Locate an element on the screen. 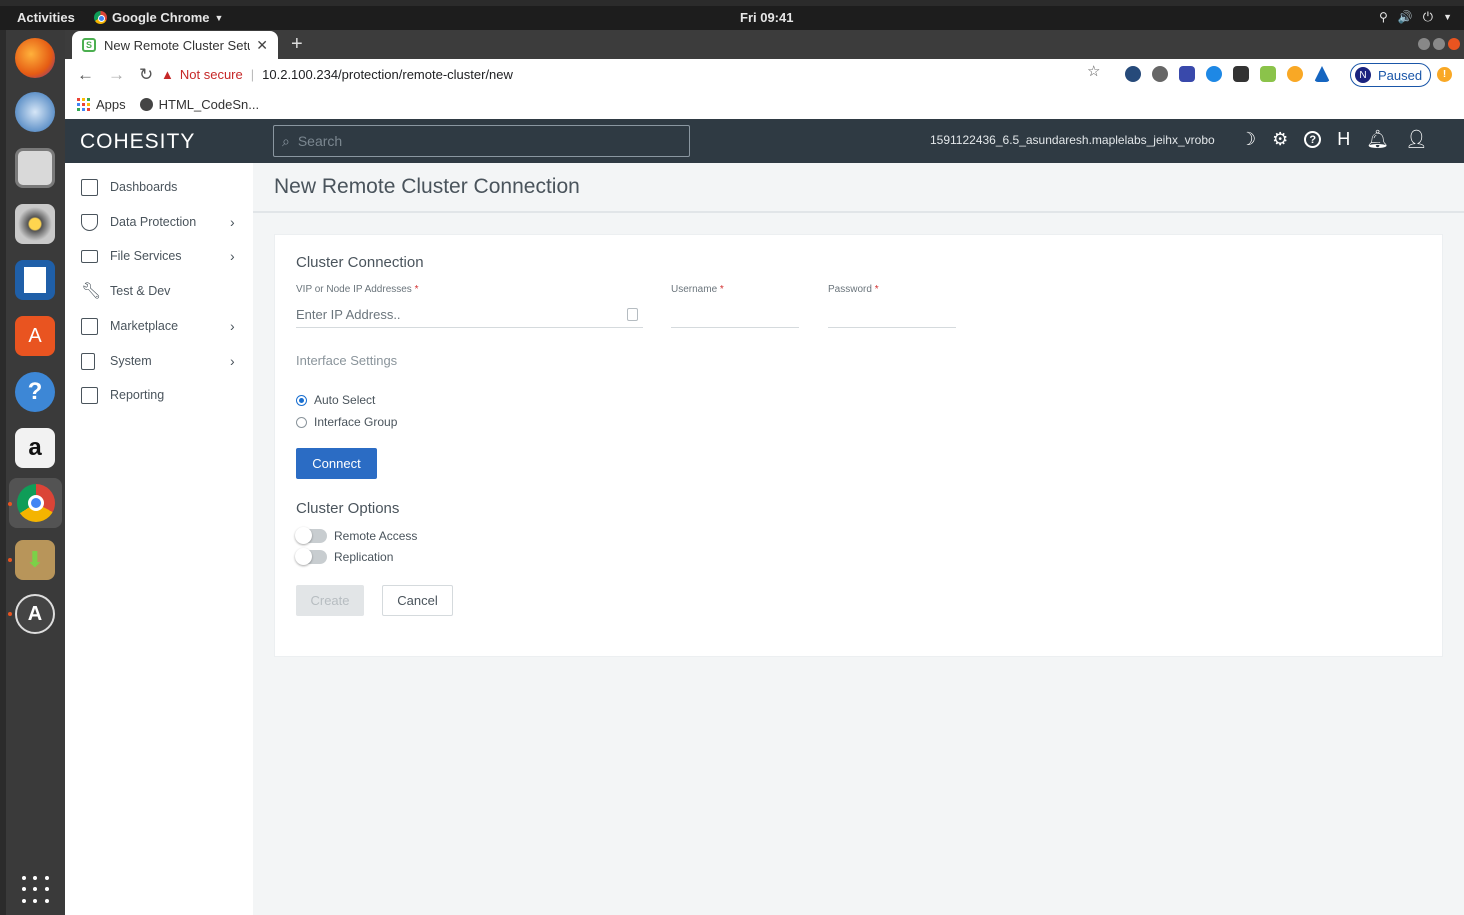 The image size is (1464, 915). connect-button: Connect is located at coordinates (336, 463).